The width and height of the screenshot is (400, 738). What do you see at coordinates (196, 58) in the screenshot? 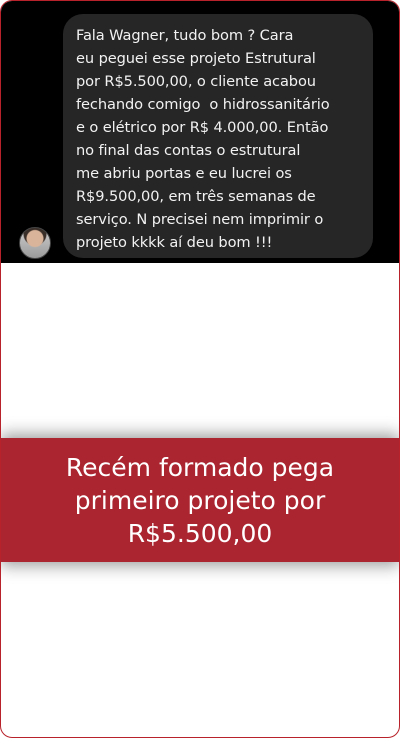
I see `message-line: eu peguei esse projeto Estrutural` at bounding box center [196, 58].